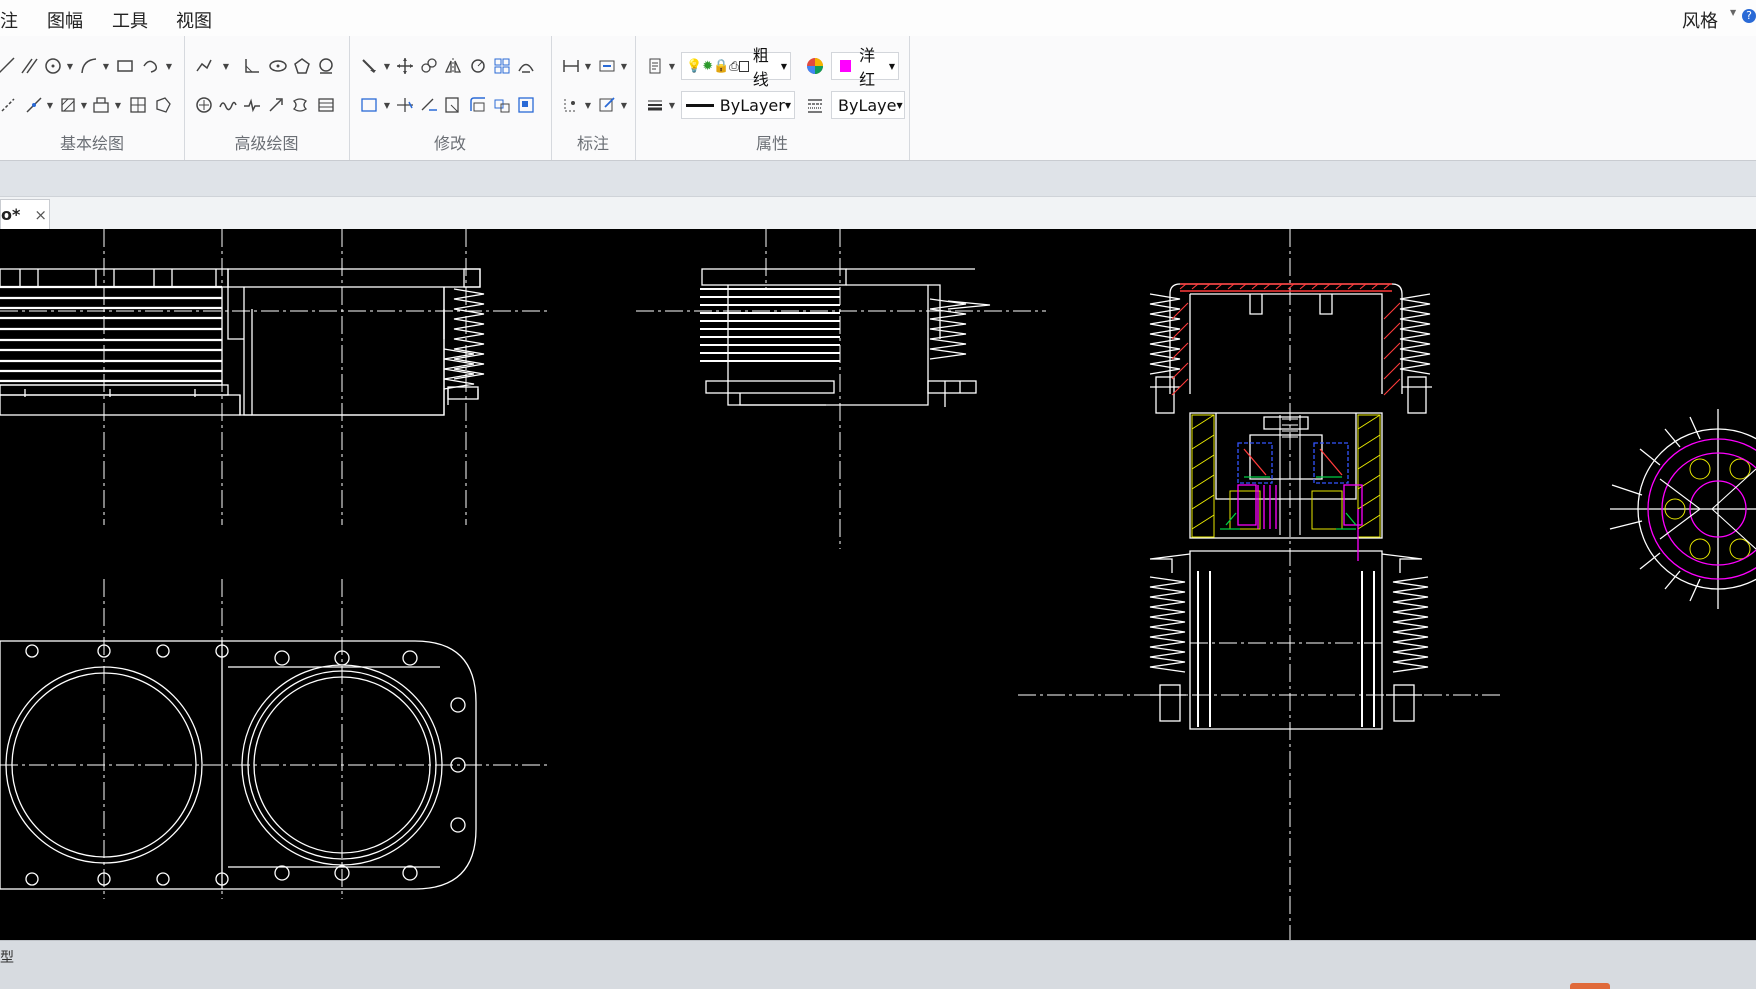  Describe the element at coordinates (130, 20) in the screenshot. I see `menu-tools: 工具` at that location.